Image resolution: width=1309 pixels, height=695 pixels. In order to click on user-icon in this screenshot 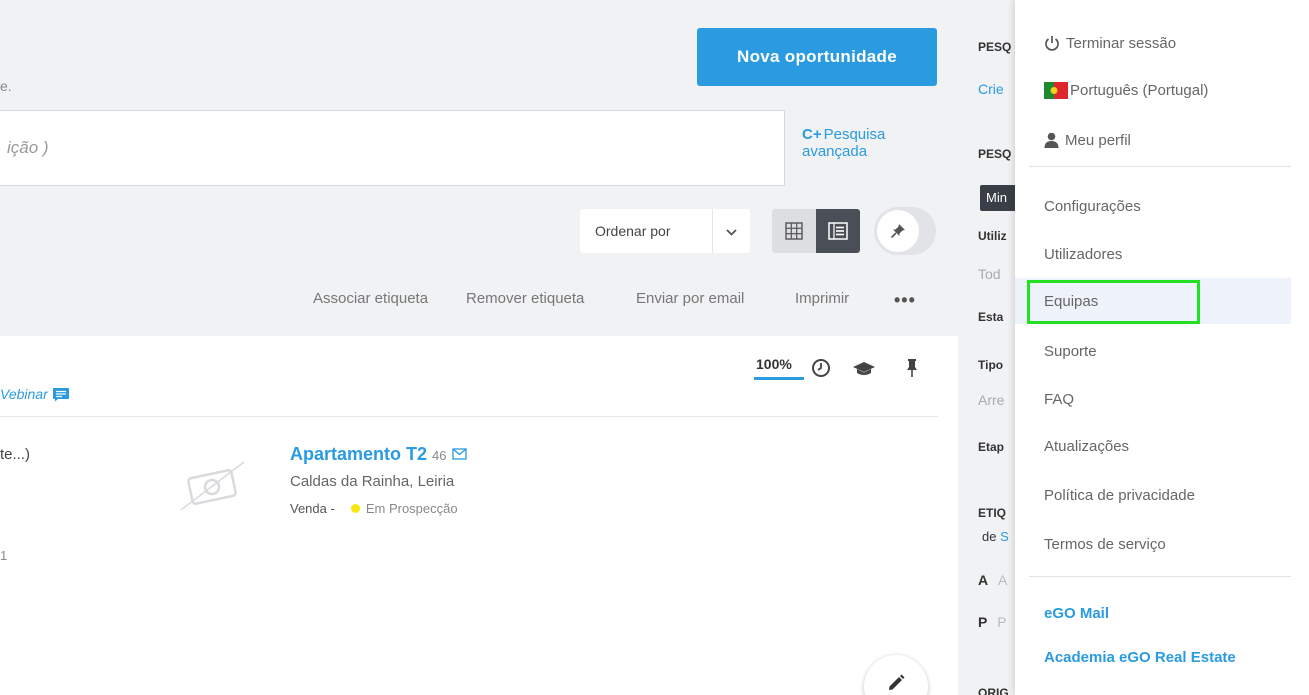, I will do `click(1051, 140)`.